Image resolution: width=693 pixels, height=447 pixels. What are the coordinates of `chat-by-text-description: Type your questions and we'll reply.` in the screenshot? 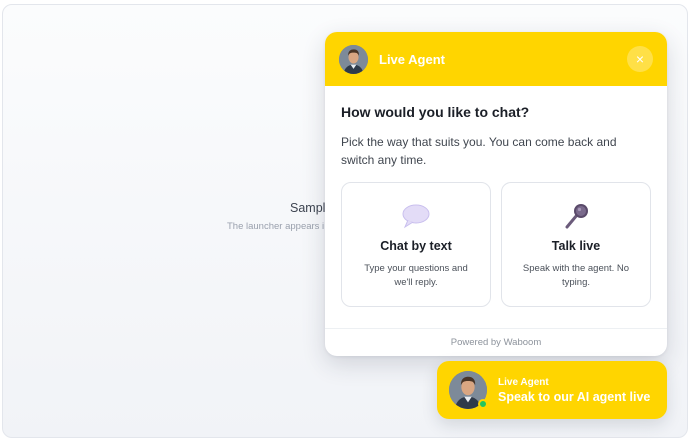 It's located at (416, 275).